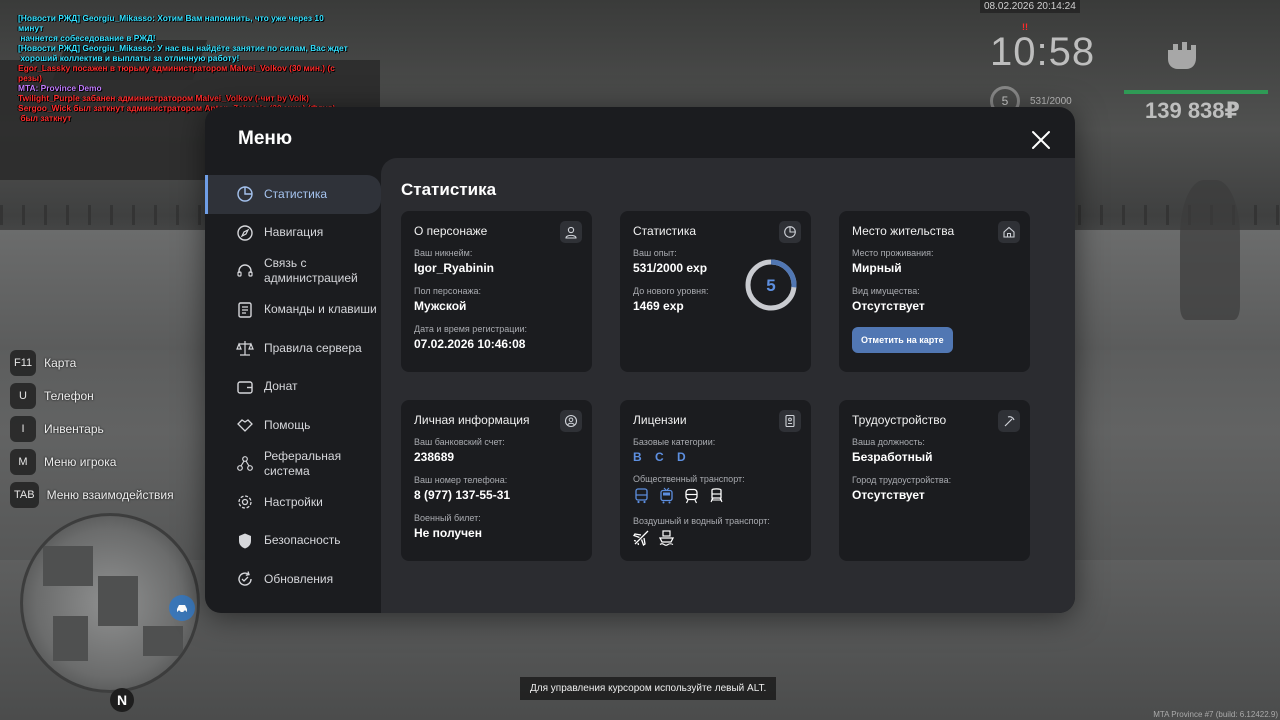 This screenshot has width=1280, height=720. I want to click on pickaxe-icon, so click(1009, 421).